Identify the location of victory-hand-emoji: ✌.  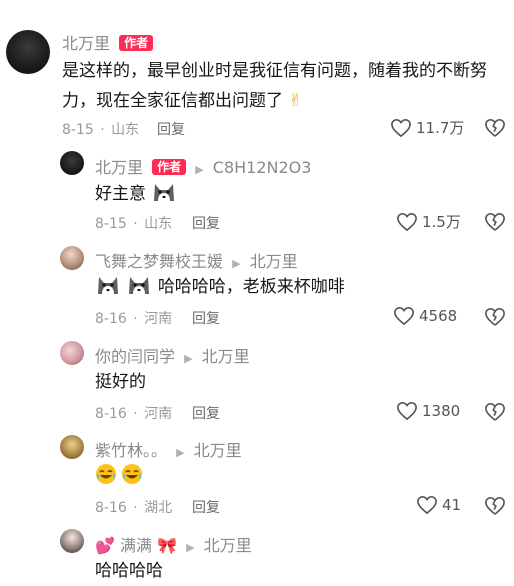
(295, 101).